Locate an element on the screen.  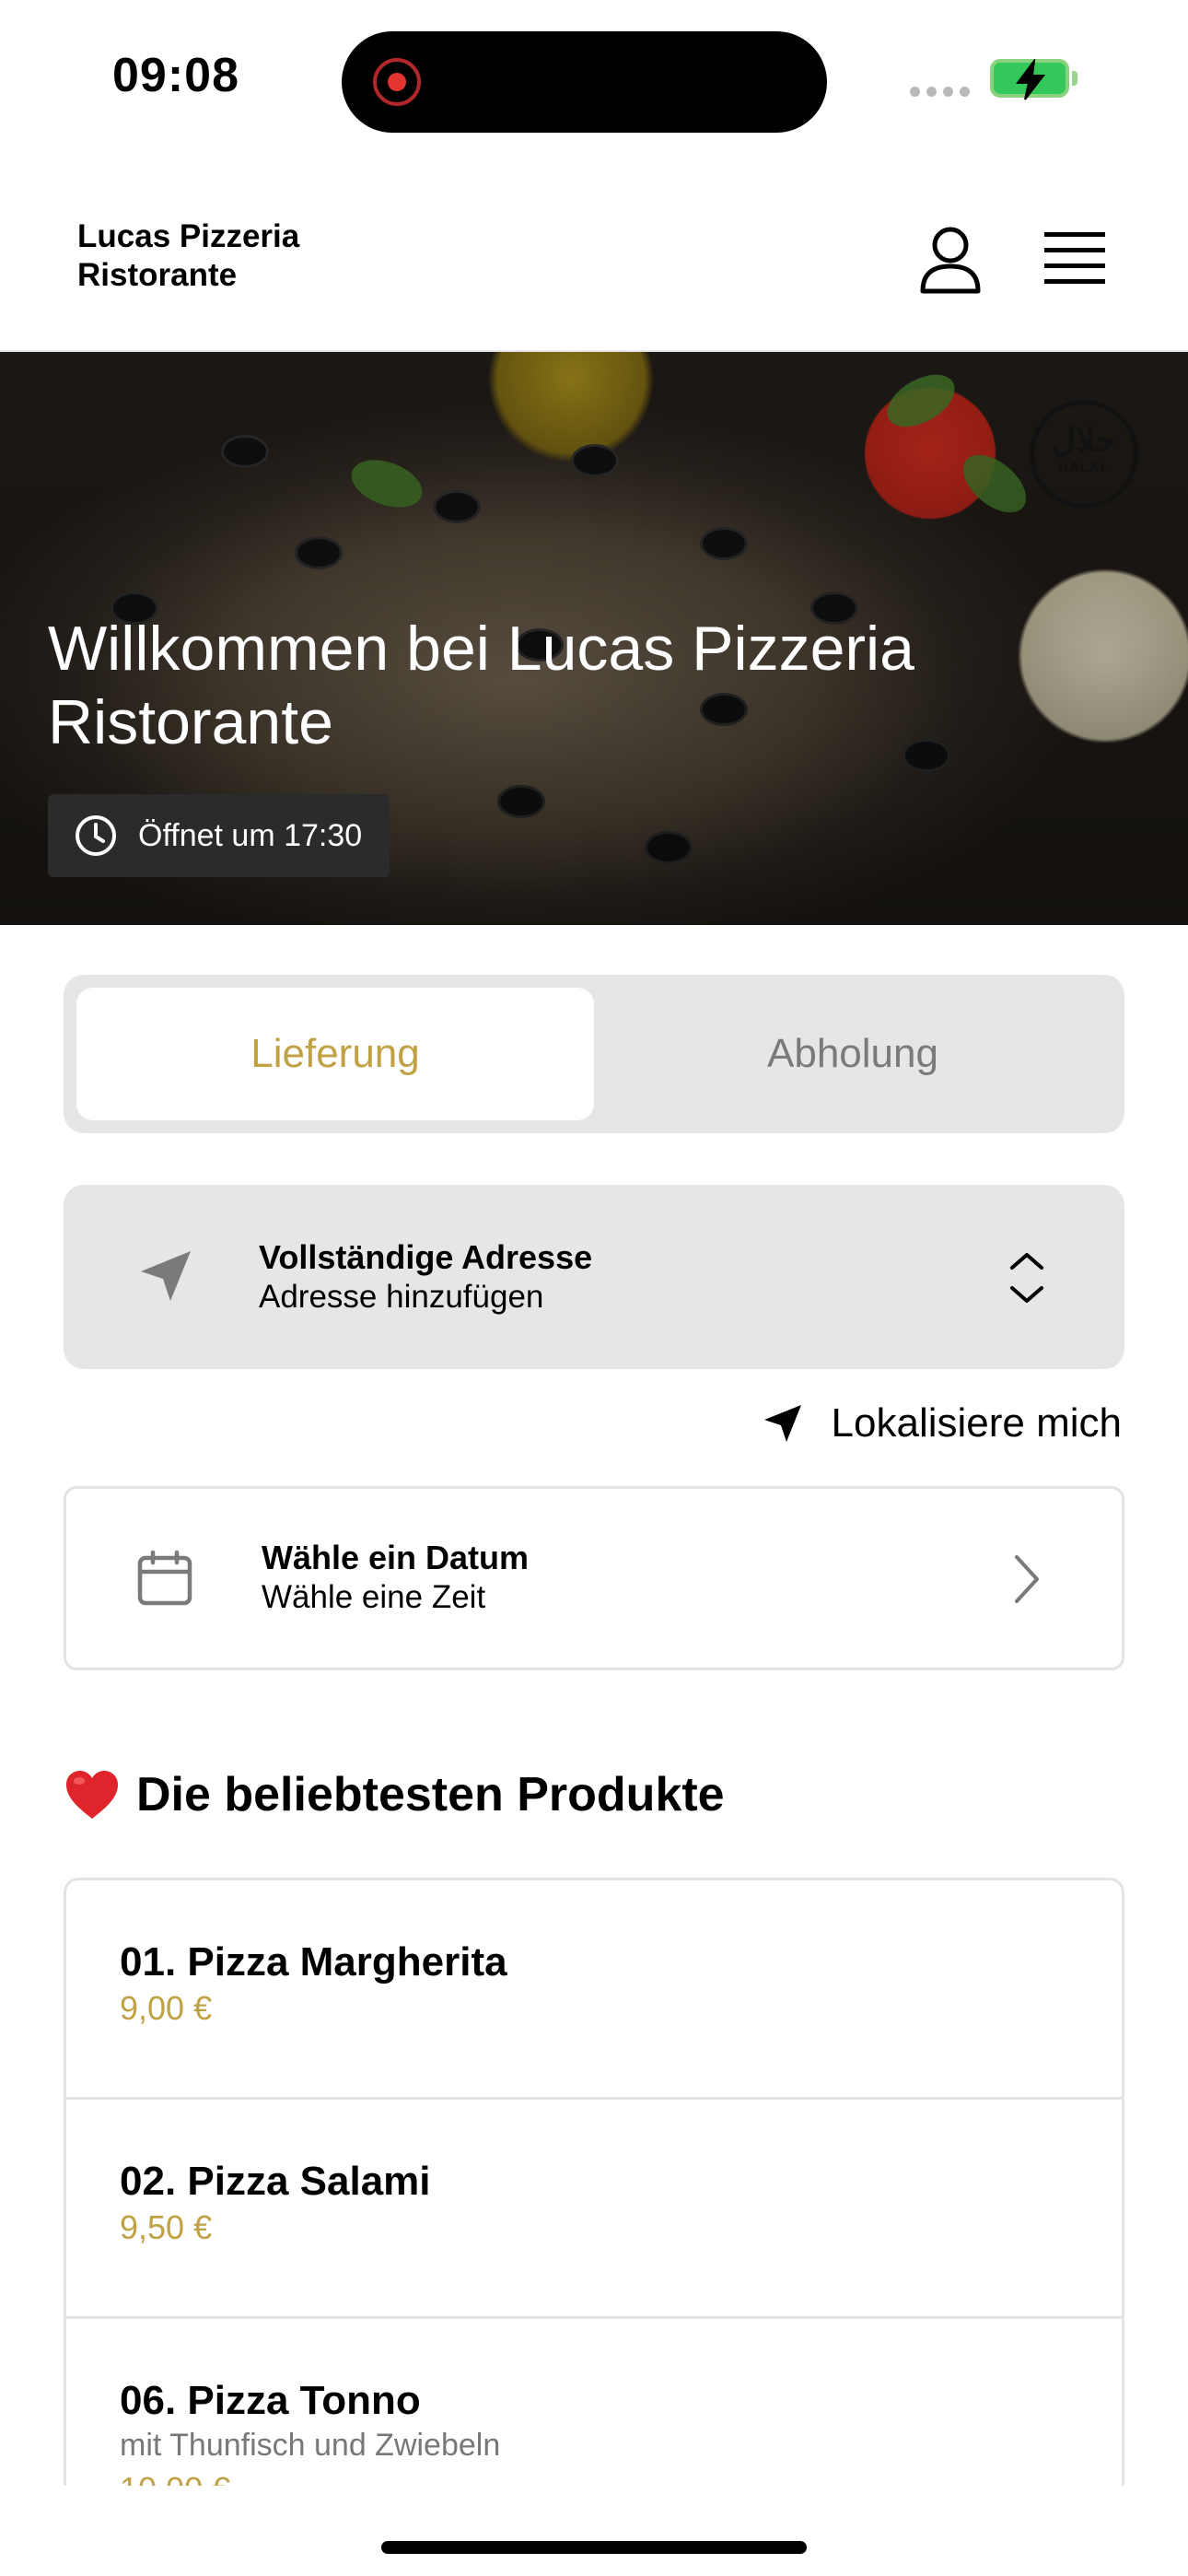
recording-indicator-icon is located at coordinates (397, 82).